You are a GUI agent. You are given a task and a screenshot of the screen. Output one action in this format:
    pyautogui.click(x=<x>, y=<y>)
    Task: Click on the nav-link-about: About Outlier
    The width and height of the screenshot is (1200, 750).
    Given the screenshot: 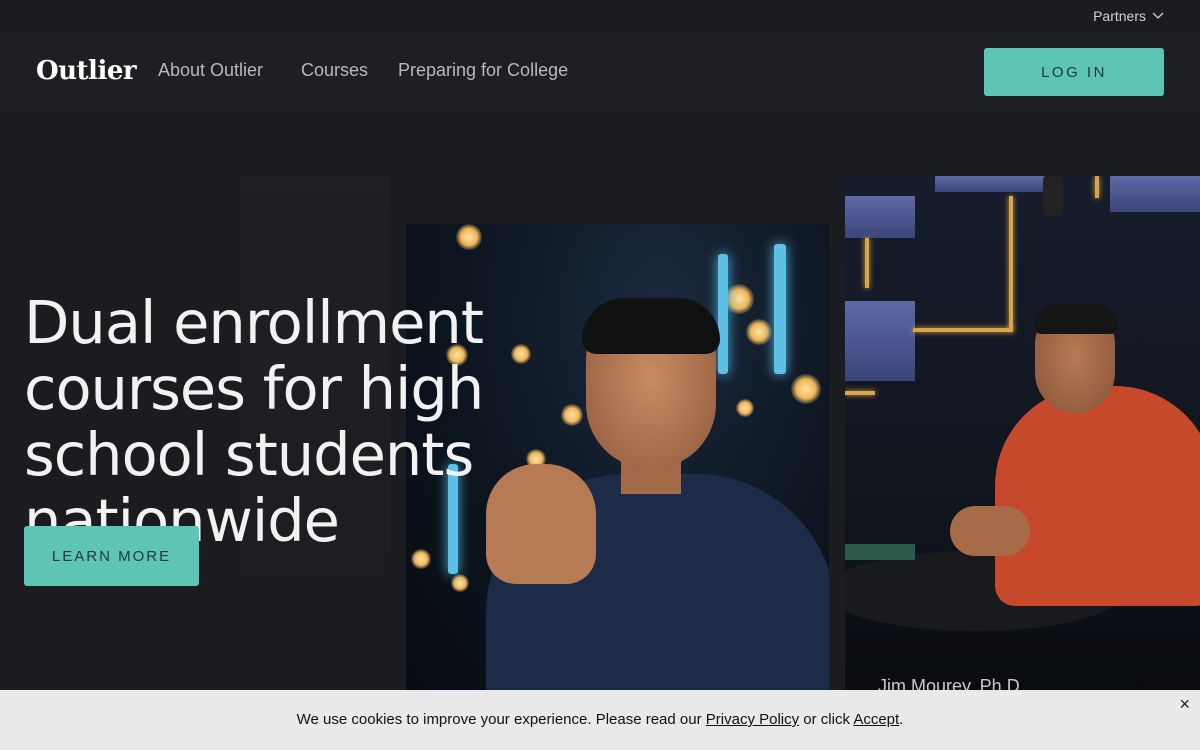 What is the action you would take?
    pyautogui.click(x=210, y=70)
    